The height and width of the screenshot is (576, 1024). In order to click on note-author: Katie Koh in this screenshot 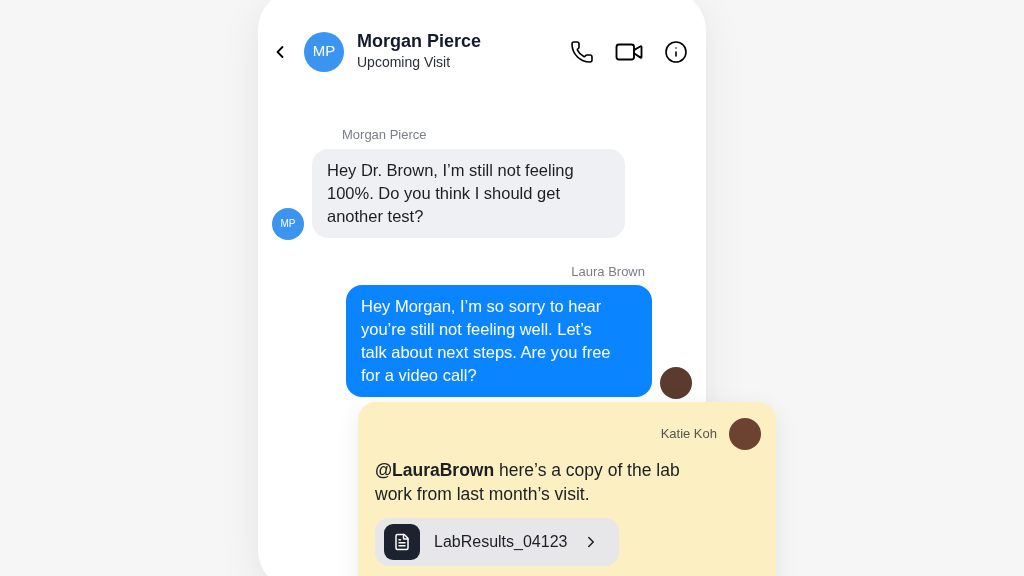, I will do `click(688, 434)`.